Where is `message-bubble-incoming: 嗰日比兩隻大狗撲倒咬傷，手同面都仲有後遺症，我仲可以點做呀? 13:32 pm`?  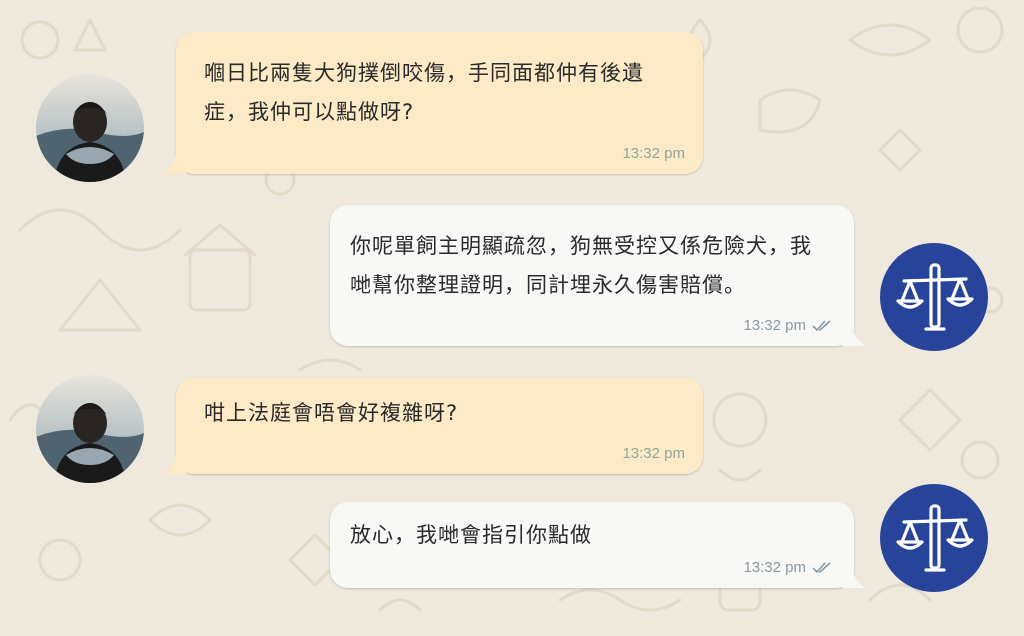 message-bubble-incoming: 嗰日比兩隻大狗撲倒咬傷，手同面都仲有後遺症，我仲可以點做呀? 13:32 pm is located at coordinates (439, 103).